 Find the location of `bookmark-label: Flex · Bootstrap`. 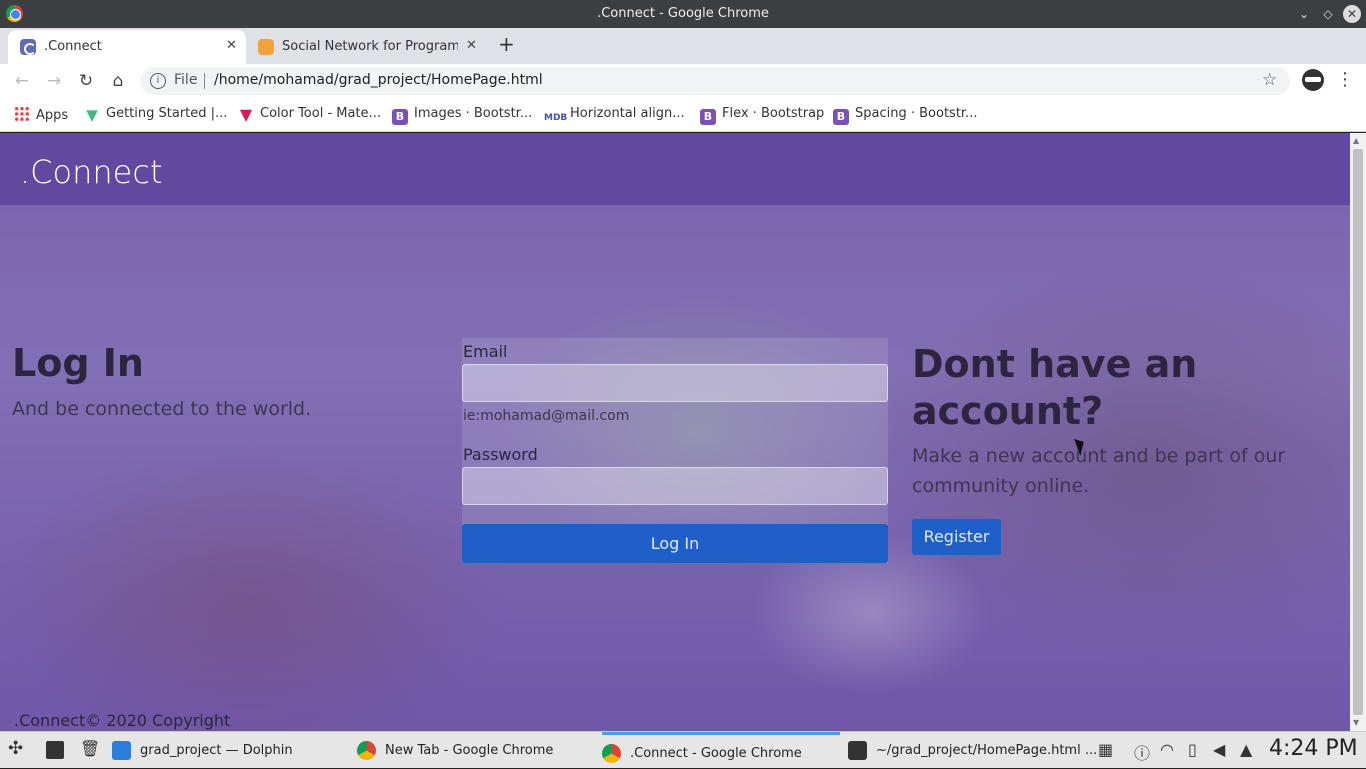

bookmark-label: Flex · Bootstrap is located at coordinates (773, 113).